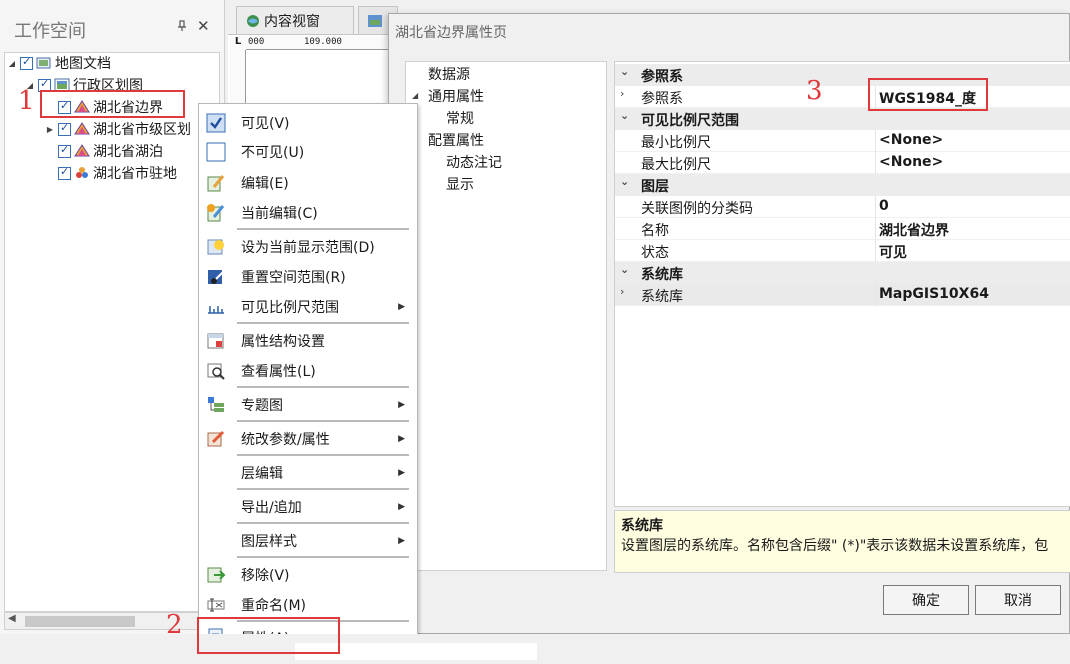 The width and height of the screenshot is (1070, 664). What do you see at coordinates (460, 185) in the screenshot?
I see `nav-item-display: 显示` at bounding box center [460, 185].